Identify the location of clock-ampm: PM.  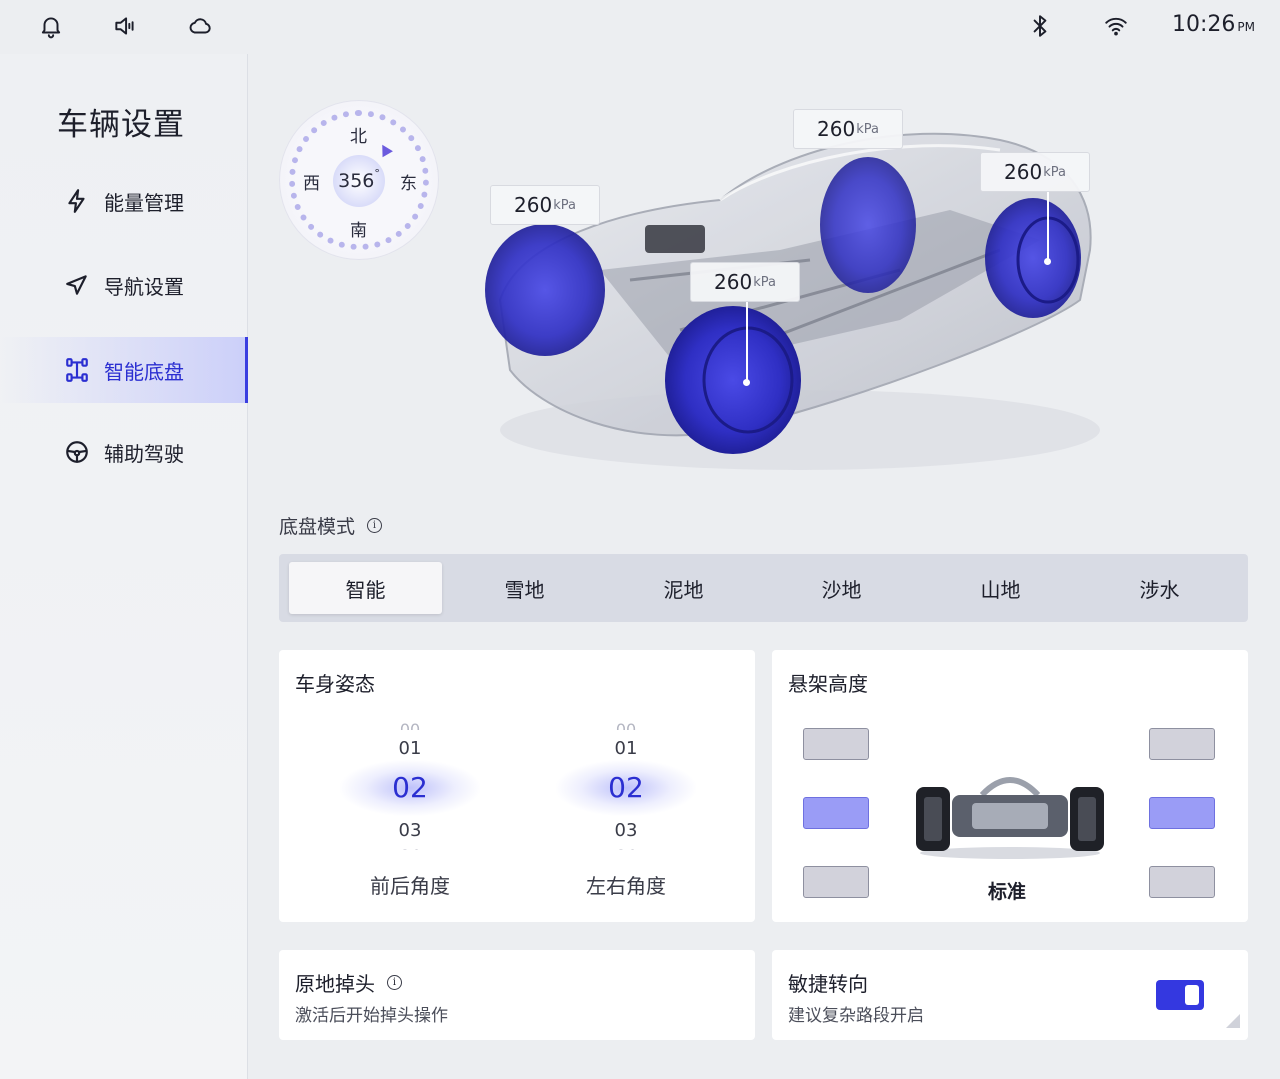
(1246, 27).